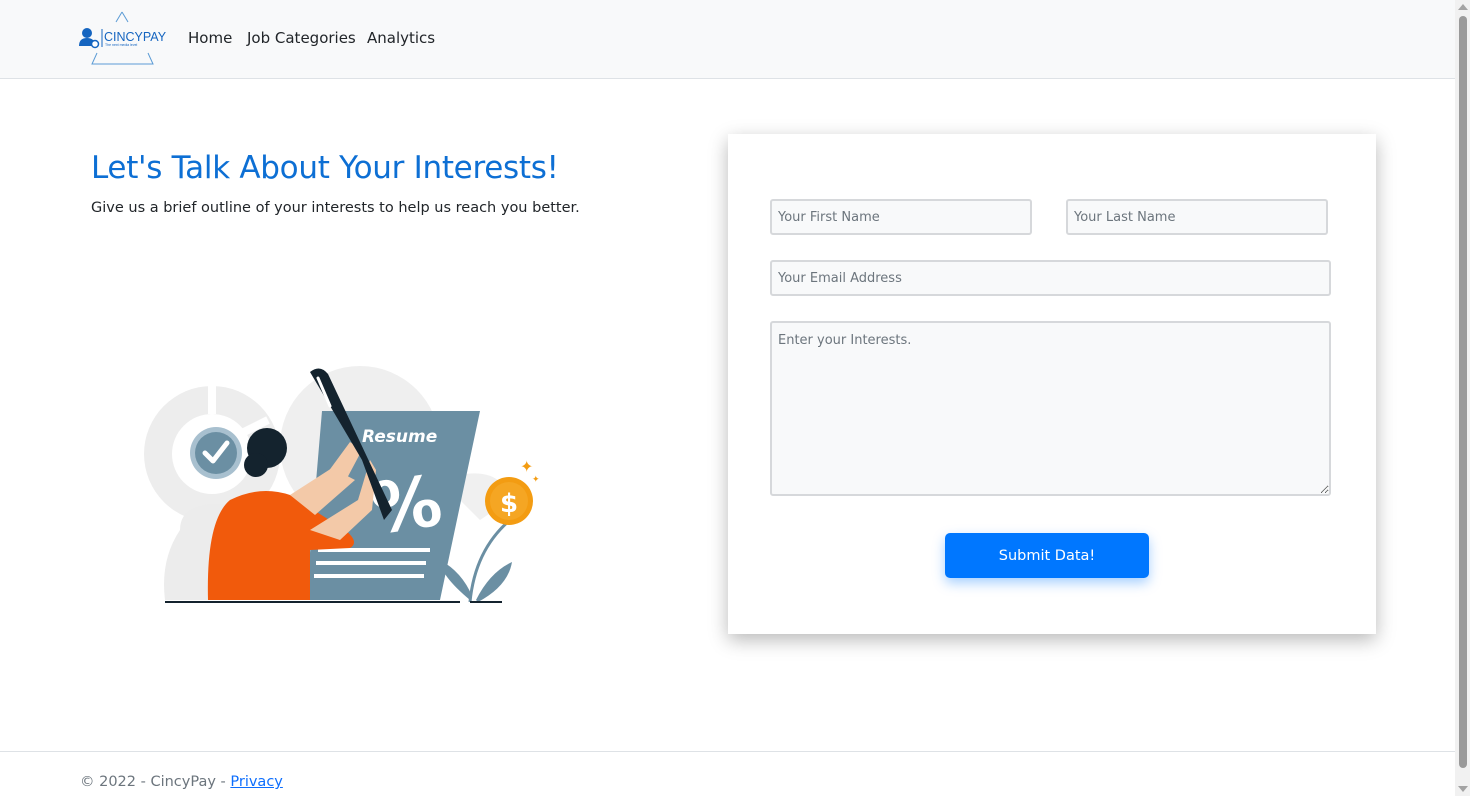  What do you see at coordinates (121, 45) in the screenshot?
I see `svg-text: The next media level` at bounding box center [121, 45].